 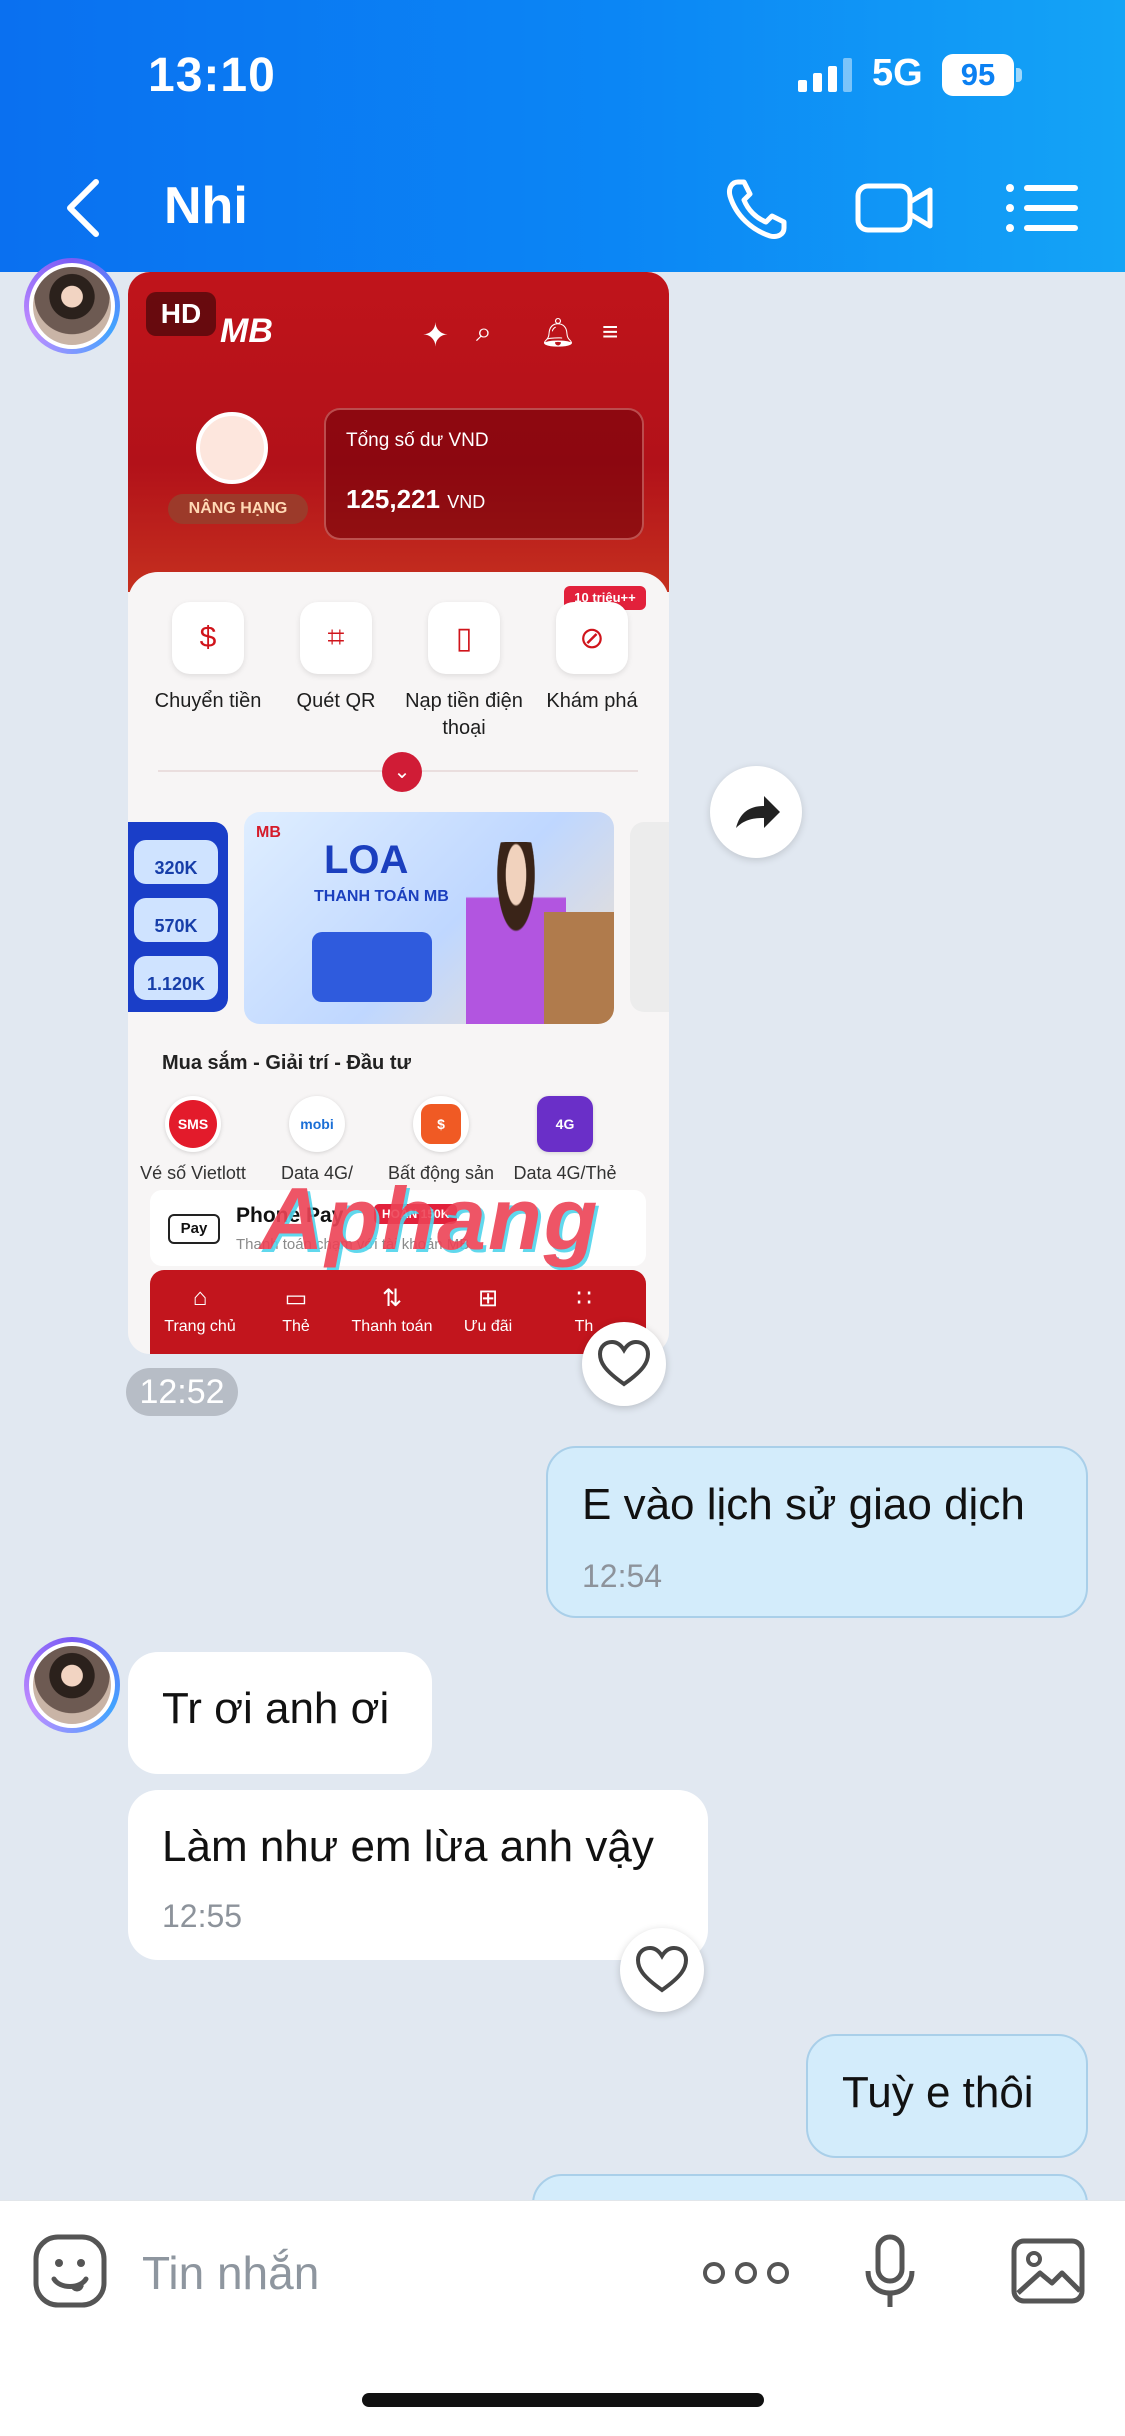 What do you see at coordinates (402, 772) in the screenshot?
I see `chevron-down-icon: ⌄` at bounding box center [402, 772].